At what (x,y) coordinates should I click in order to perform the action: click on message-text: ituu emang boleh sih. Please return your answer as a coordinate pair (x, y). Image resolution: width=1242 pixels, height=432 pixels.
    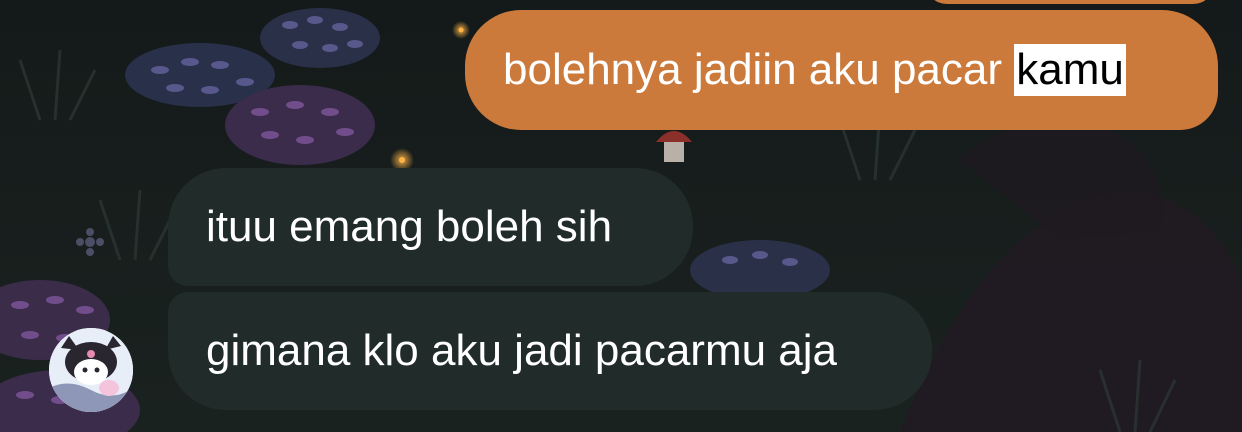
    Looking at the image, I should click on (409, 227).